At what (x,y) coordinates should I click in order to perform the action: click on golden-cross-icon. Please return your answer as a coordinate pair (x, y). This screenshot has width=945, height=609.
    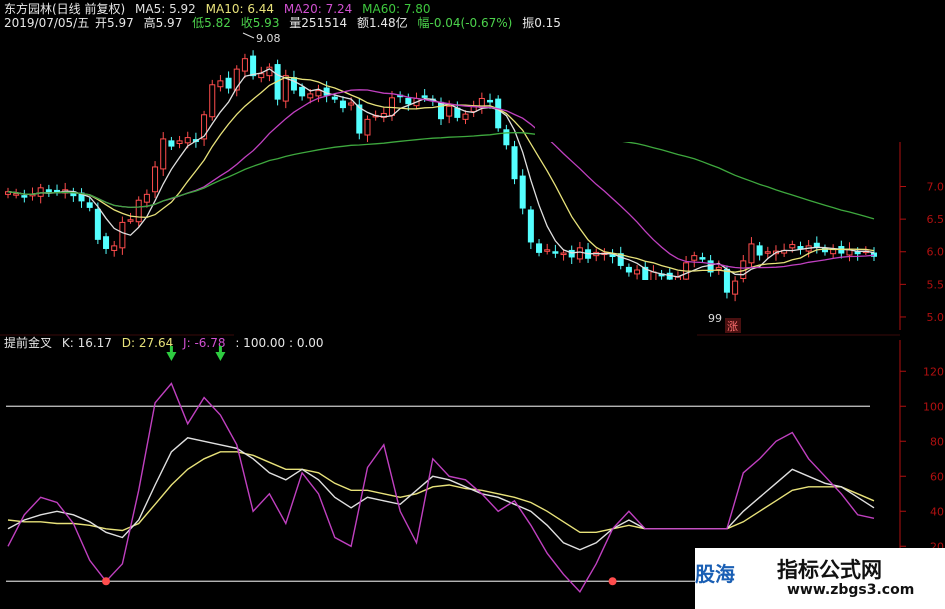
    Looking at the image, I should click on (106, 581).